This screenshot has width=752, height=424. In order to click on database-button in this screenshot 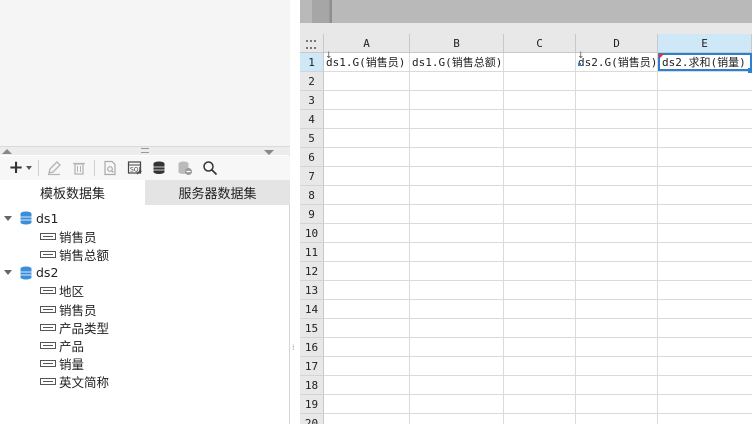, I will do `click(160, 168)`.